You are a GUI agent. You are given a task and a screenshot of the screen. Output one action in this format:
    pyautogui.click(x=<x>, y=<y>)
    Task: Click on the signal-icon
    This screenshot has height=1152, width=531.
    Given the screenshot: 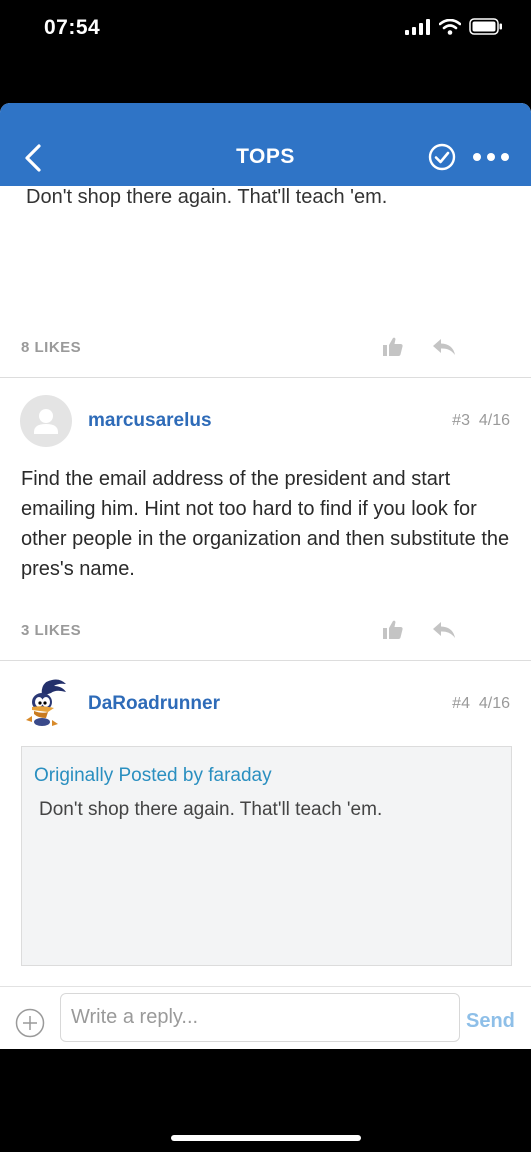 What is the action you would take?
    pyautogui.click(x=417, y=26)
    